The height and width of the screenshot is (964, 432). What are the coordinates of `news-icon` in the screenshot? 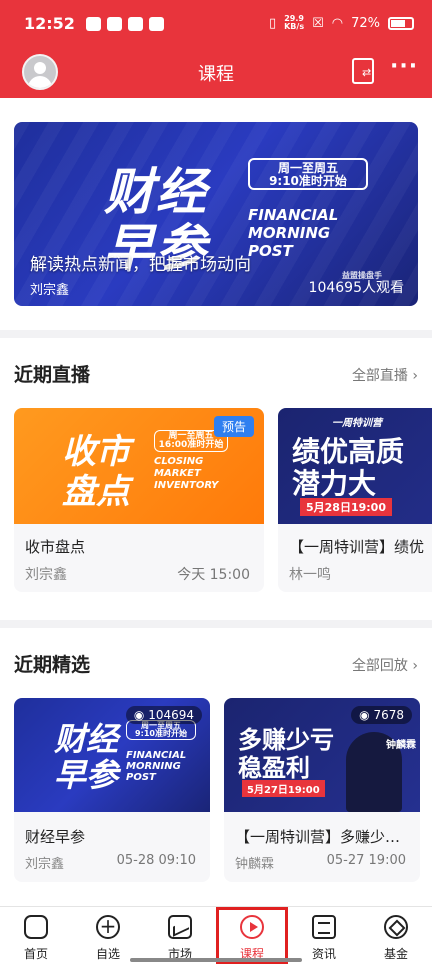 It's located at (324, 927).